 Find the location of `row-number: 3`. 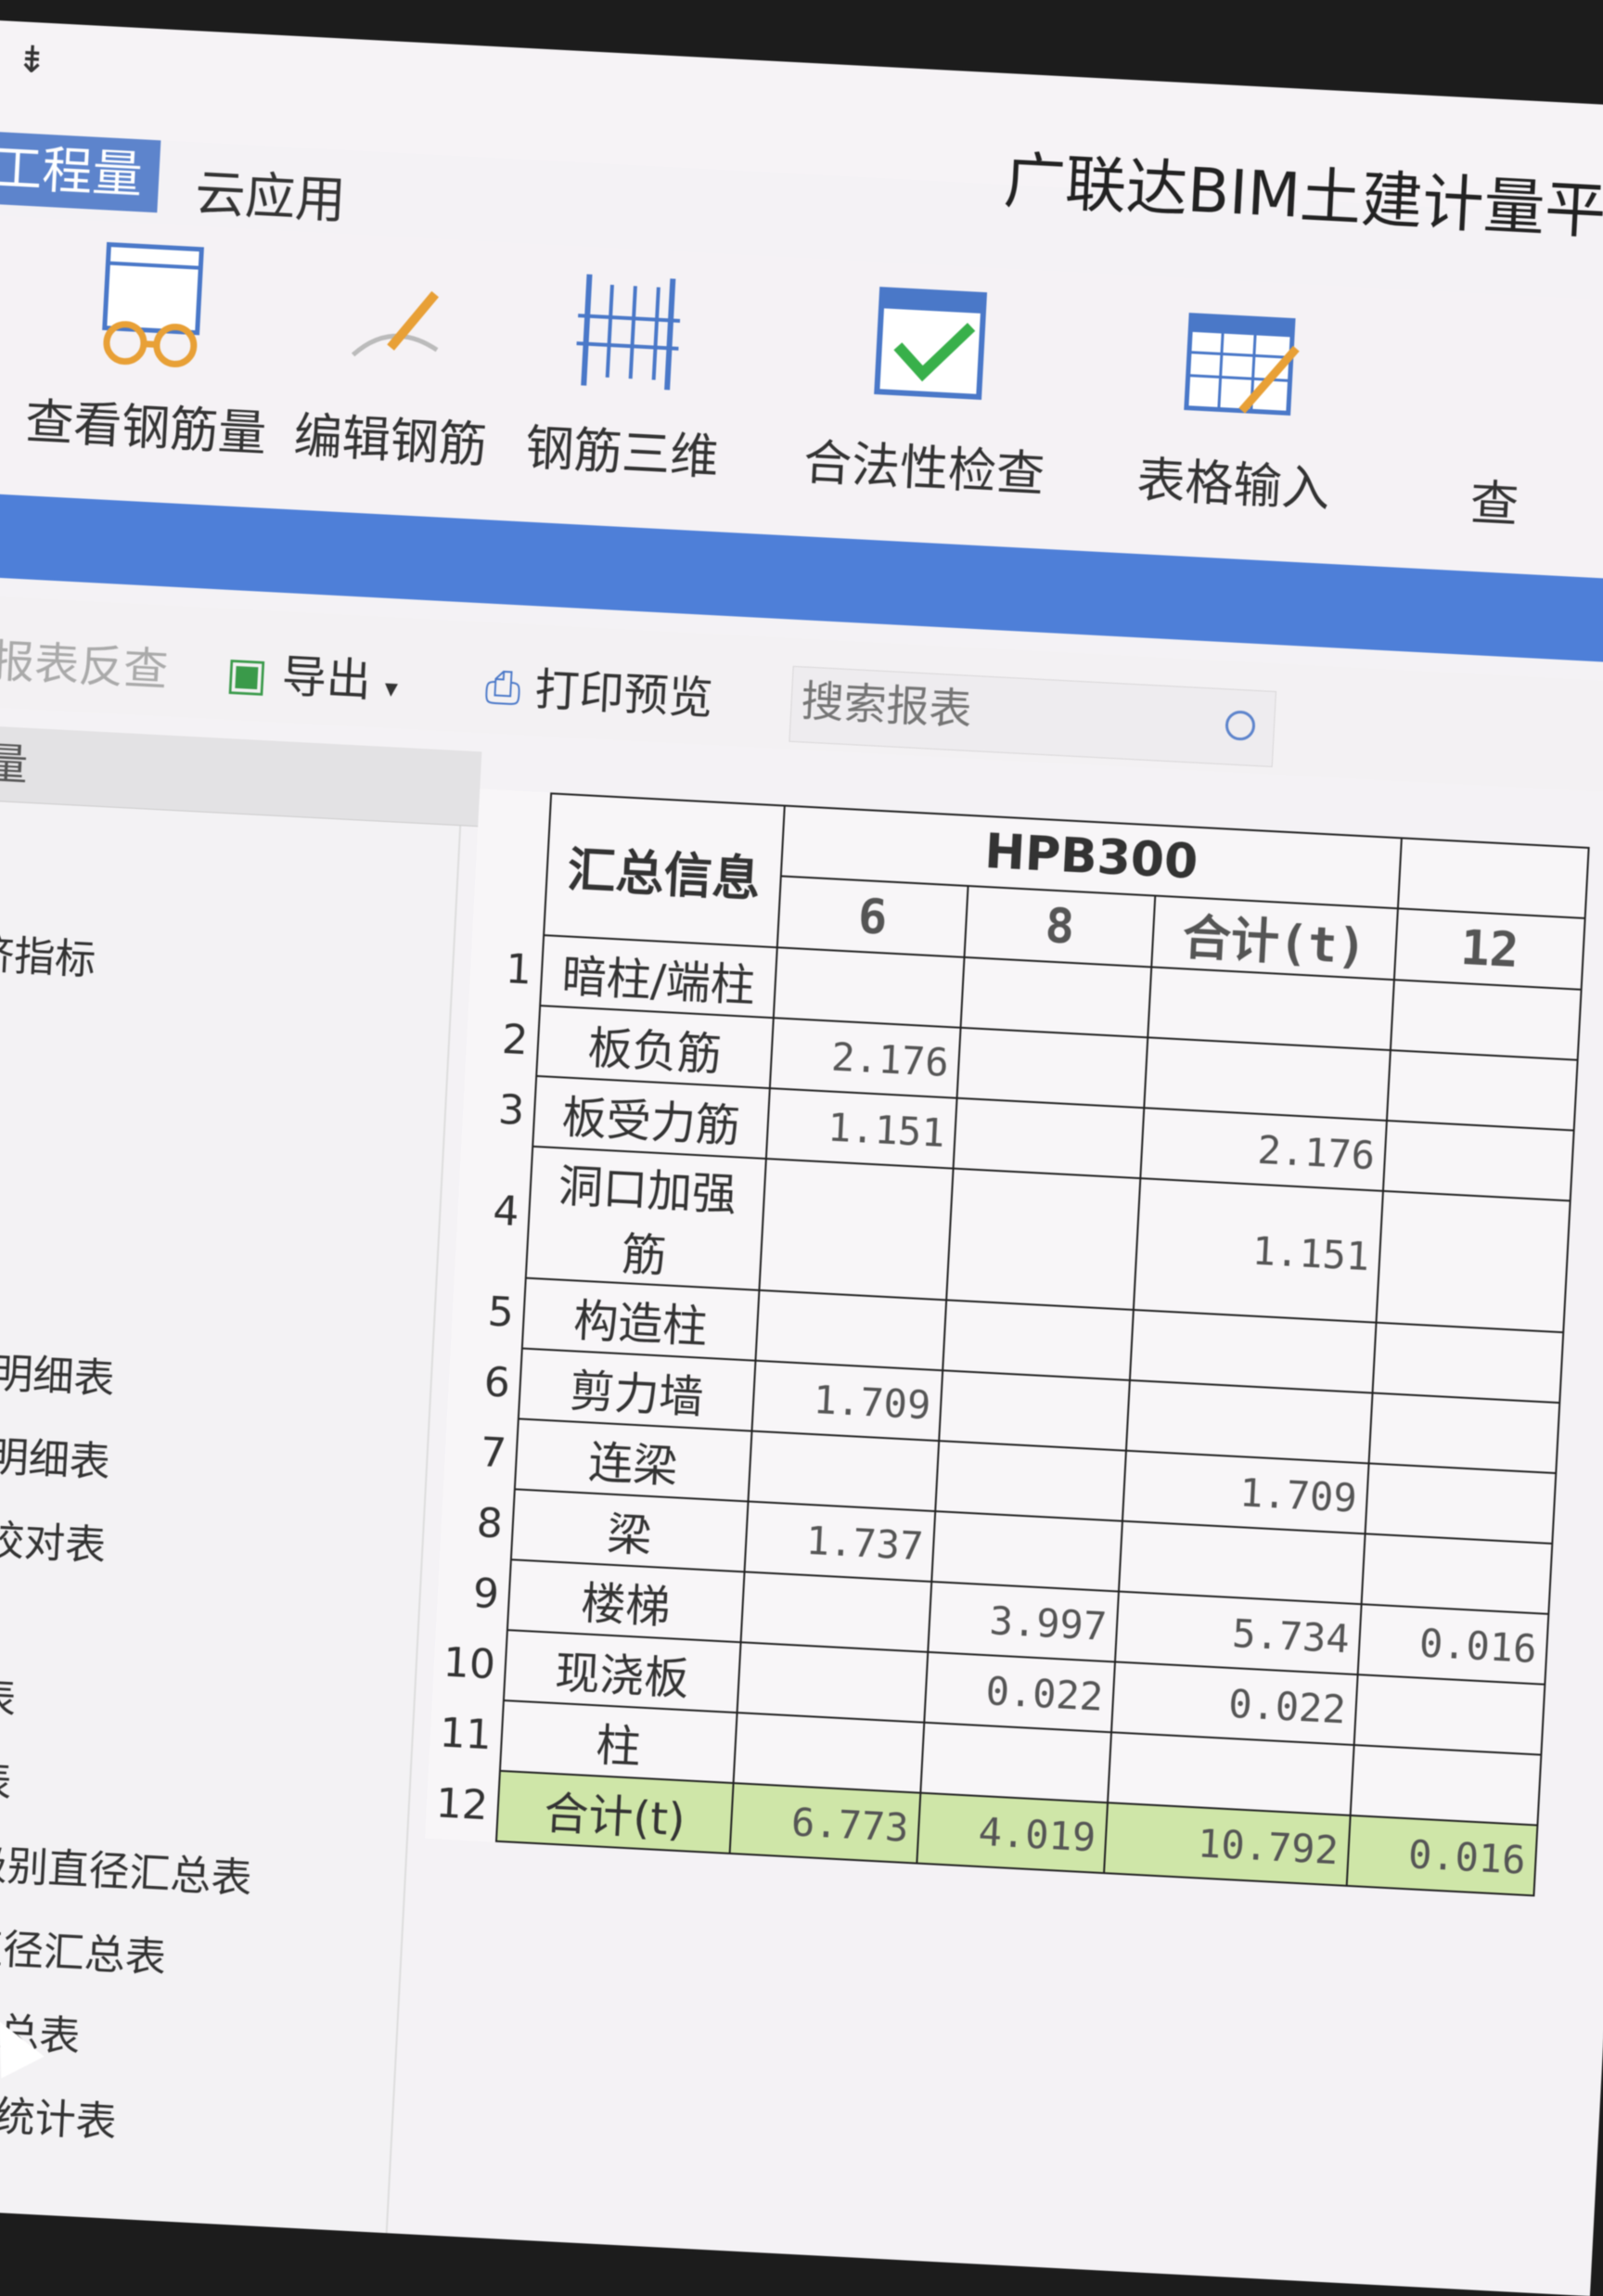

row-number: 3 is located at coordinates (511, 1110).